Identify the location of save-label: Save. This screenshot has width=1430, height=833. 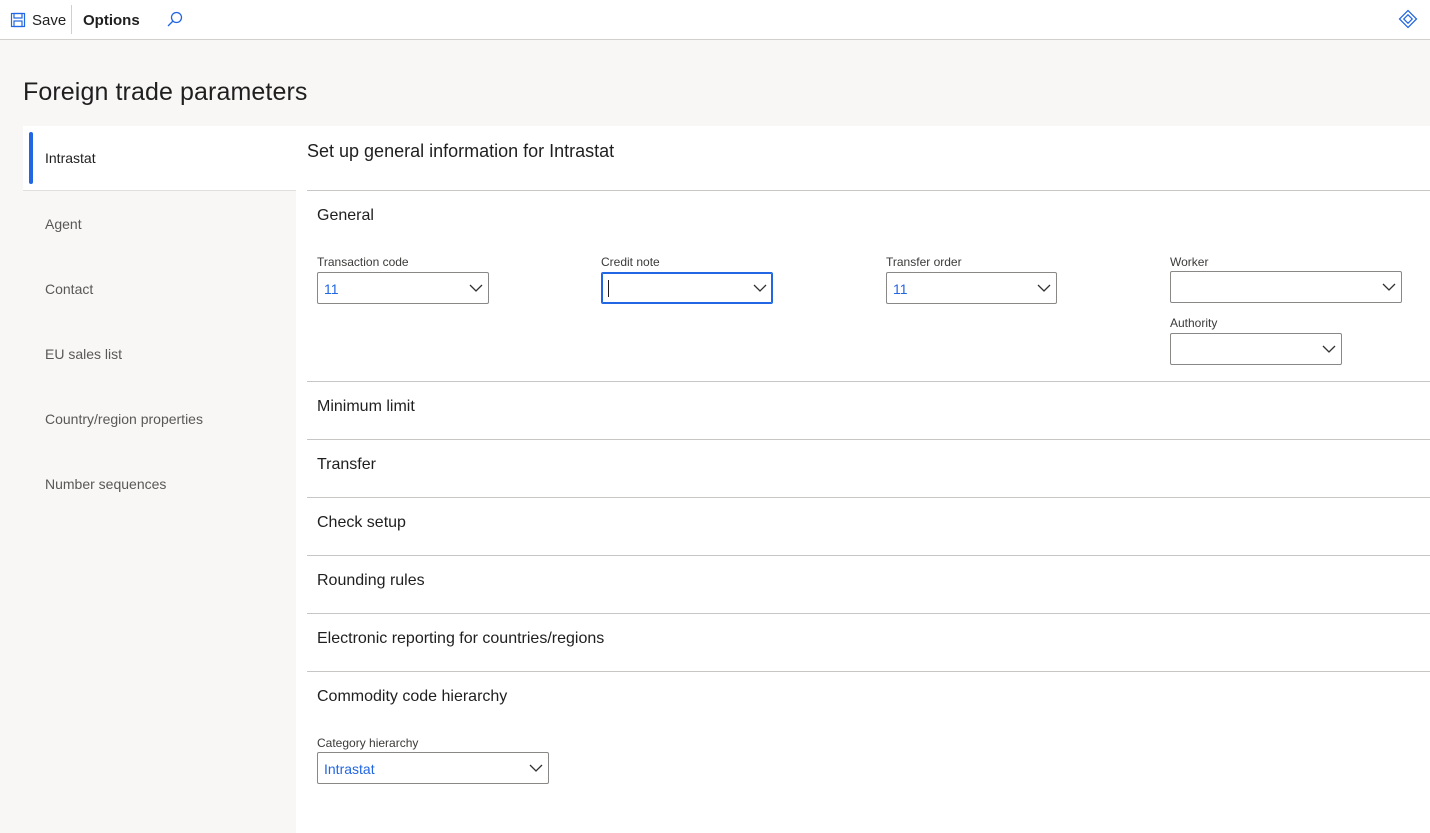
(49, 20).